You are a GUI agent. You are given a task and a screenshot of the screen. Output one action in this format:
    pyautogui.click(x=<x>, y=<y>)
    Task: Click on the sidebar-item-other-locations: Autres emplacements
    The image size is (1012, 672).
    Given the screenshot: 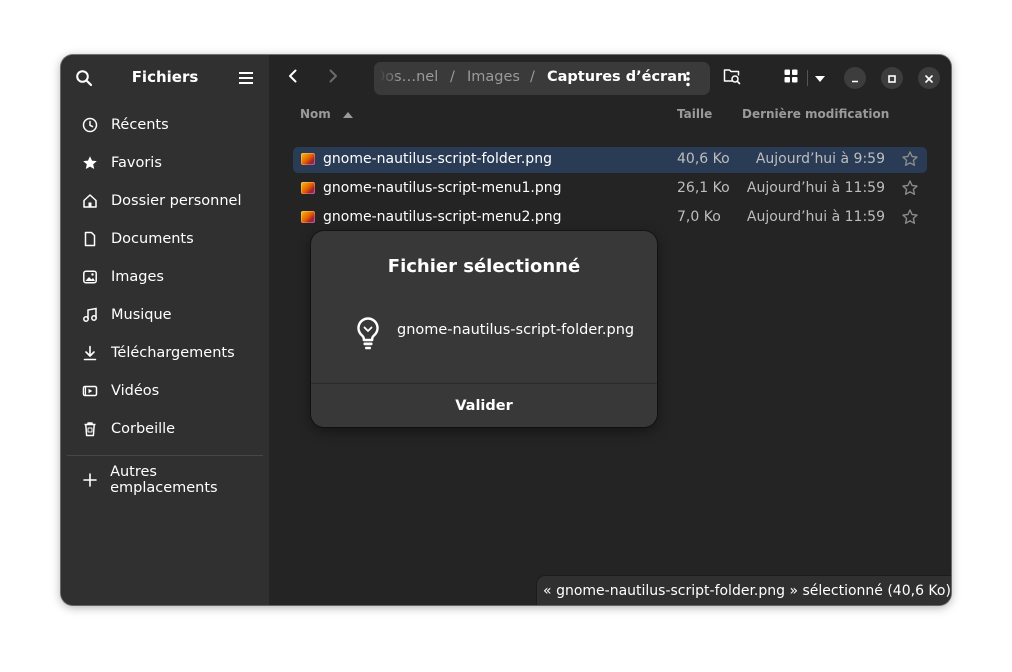 What is the action you would take?
    pyautogui.click(x=165, y=480)
    